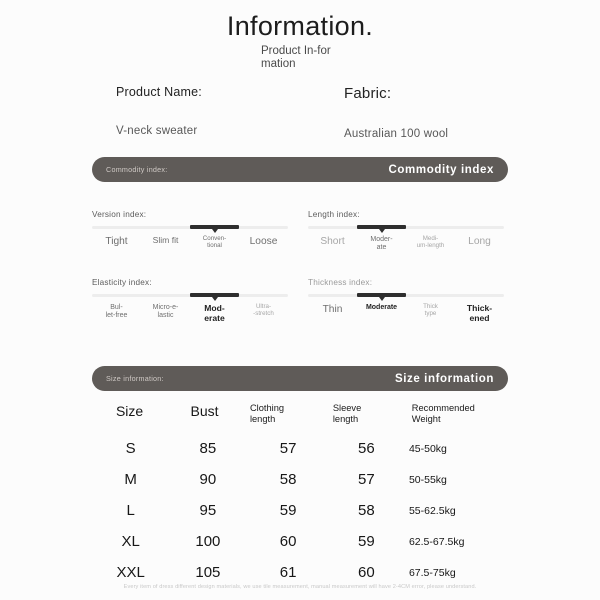 This screenshot has width=600, height=600. What do you see at coordinates (288, 542) in the screenshot?
I see `table-cell-clothing-length: 60` at bounding box center [288, 542].